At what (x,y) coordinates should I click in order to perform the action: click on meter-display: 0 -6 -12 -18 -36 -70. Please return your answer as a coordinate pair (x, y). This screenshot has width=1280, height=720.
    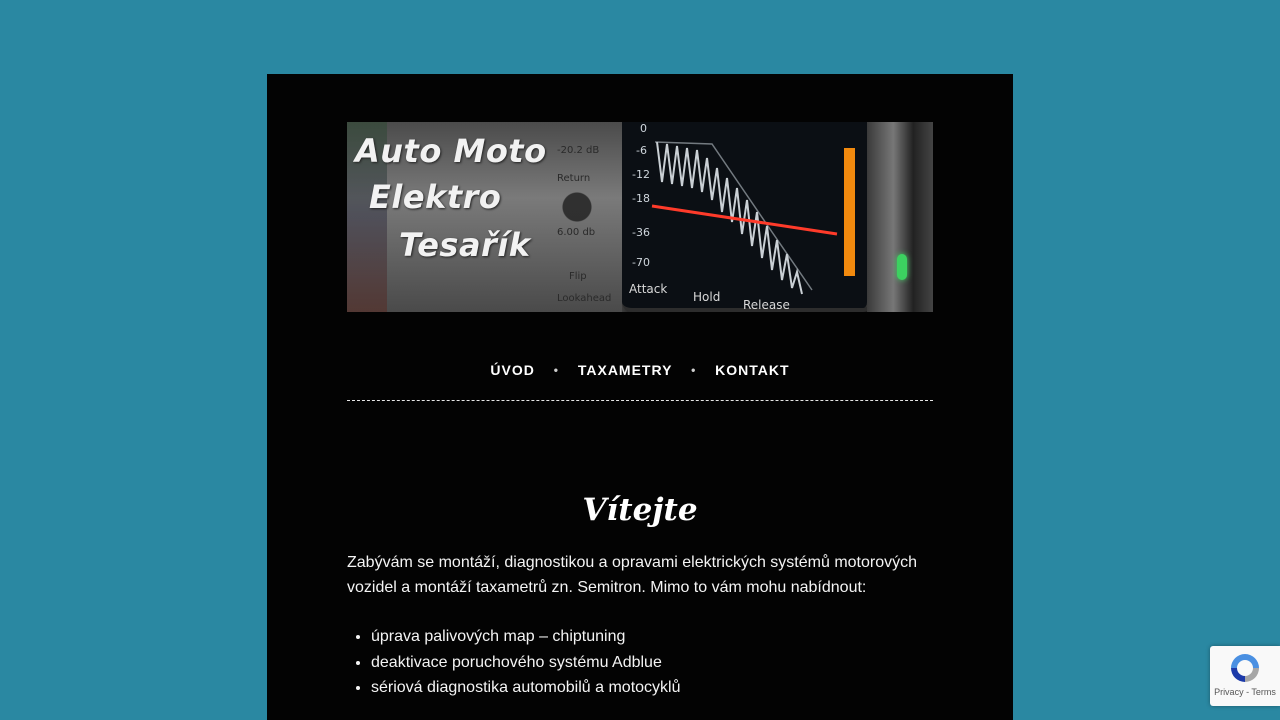
    Looking at the image, I should click on (743, 208).